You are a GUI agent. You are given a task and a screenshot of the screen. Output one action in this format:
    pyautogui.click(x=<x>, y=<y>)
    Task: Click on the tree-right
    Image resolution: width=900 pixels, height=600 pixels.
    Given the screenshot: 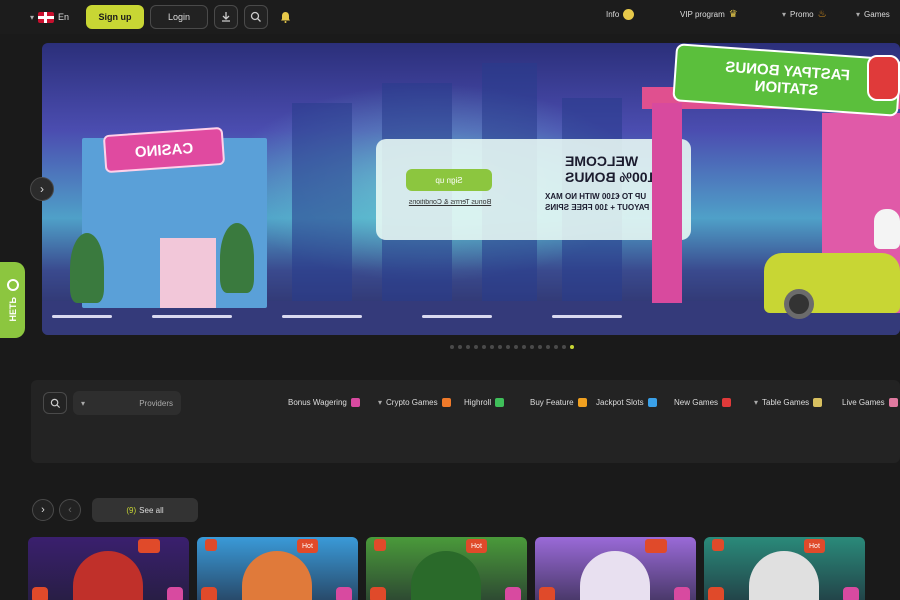 What is the action you would take?
    pyautogui.click(x=237, y=258)
    